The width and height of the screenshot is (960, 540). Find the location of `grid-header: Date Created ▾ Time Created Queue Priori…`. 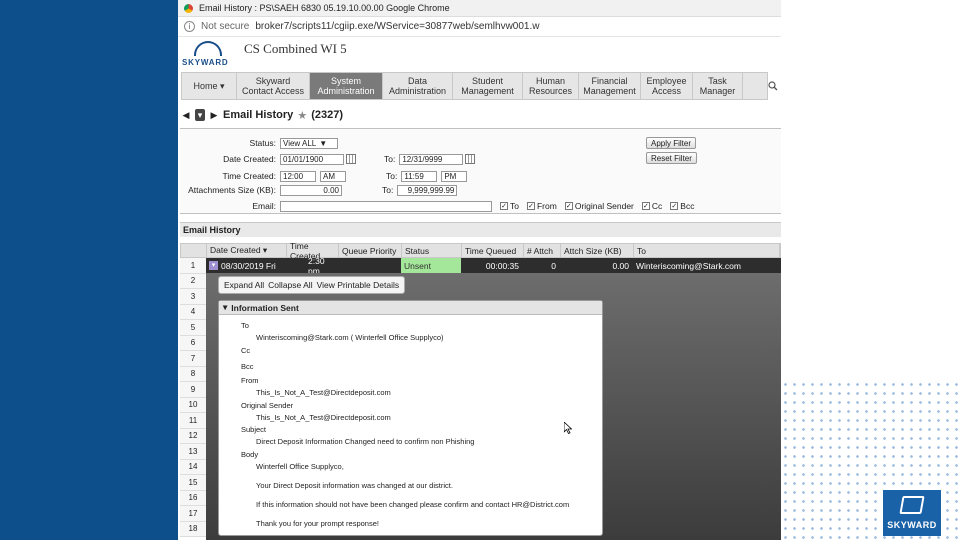

grid-header: Date Created ▾ Time Created Queue Priori… is located at coordinates (480, 251).